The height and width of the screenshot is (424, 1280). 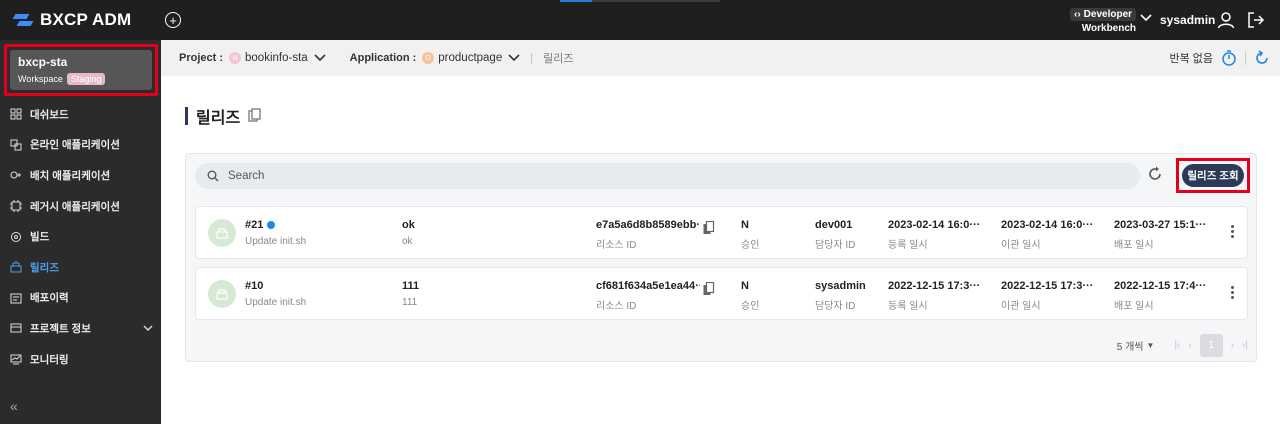 What do you see at coordinates (1245, 58) in the screenshot?
I see `divider` at bounding box center [1245, 58].